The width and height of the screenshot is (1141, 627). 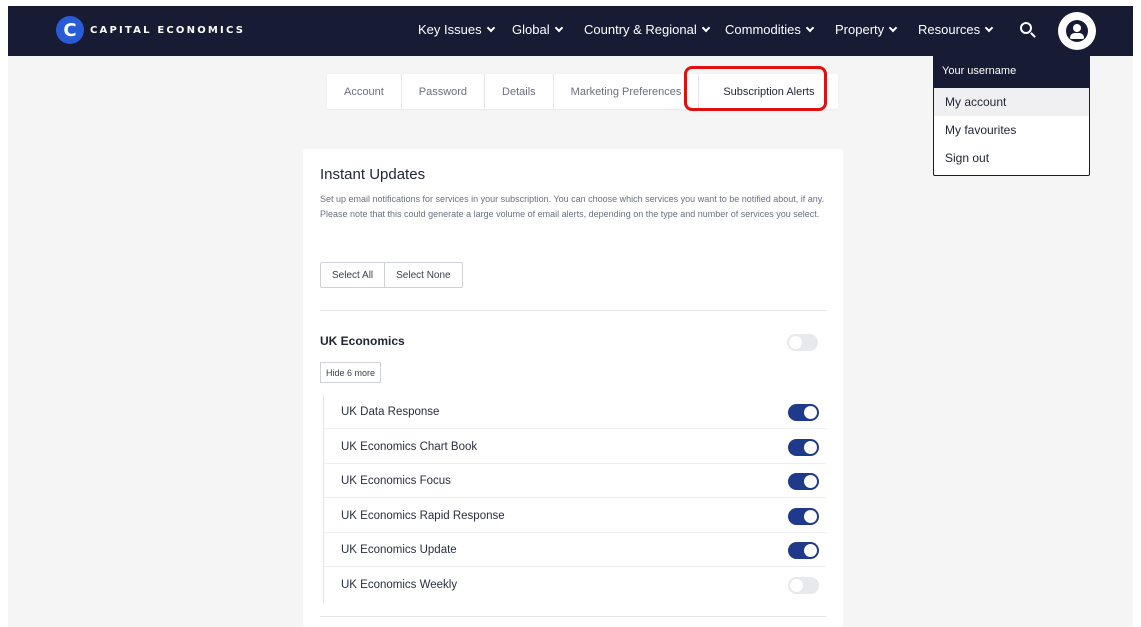 I want to click on nav-key-issues: Key Issues, so click(x=456, y=29).